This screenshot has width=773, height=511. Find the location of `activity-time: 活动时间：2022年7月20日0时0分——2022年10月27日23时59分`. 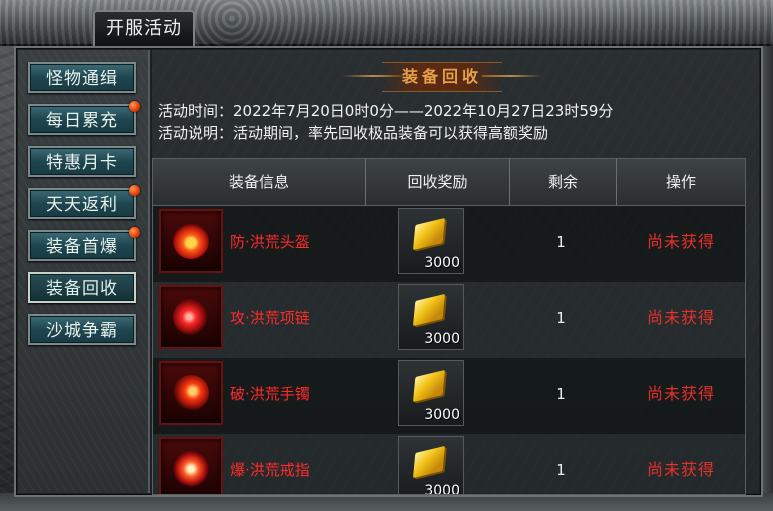

activity-time: 活动时间：2022年7月20日0时0分——2022年10月27日23时59分 is located at coordinates (386, 111).